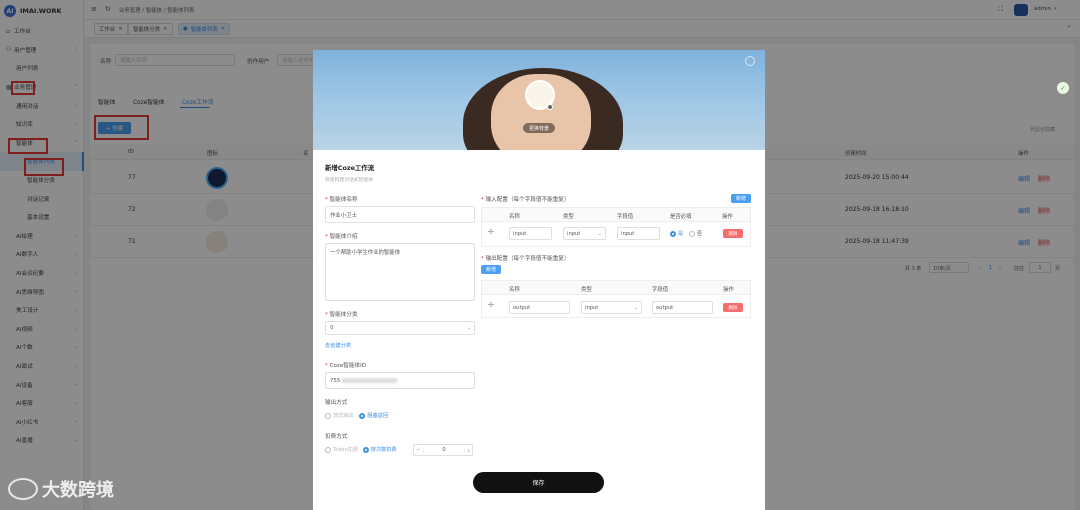 Image resolution: width=1080 pixels, height=510 pixels. I want to click on billing-amount-stepper: − 0 ⇕, so click(443, 450).